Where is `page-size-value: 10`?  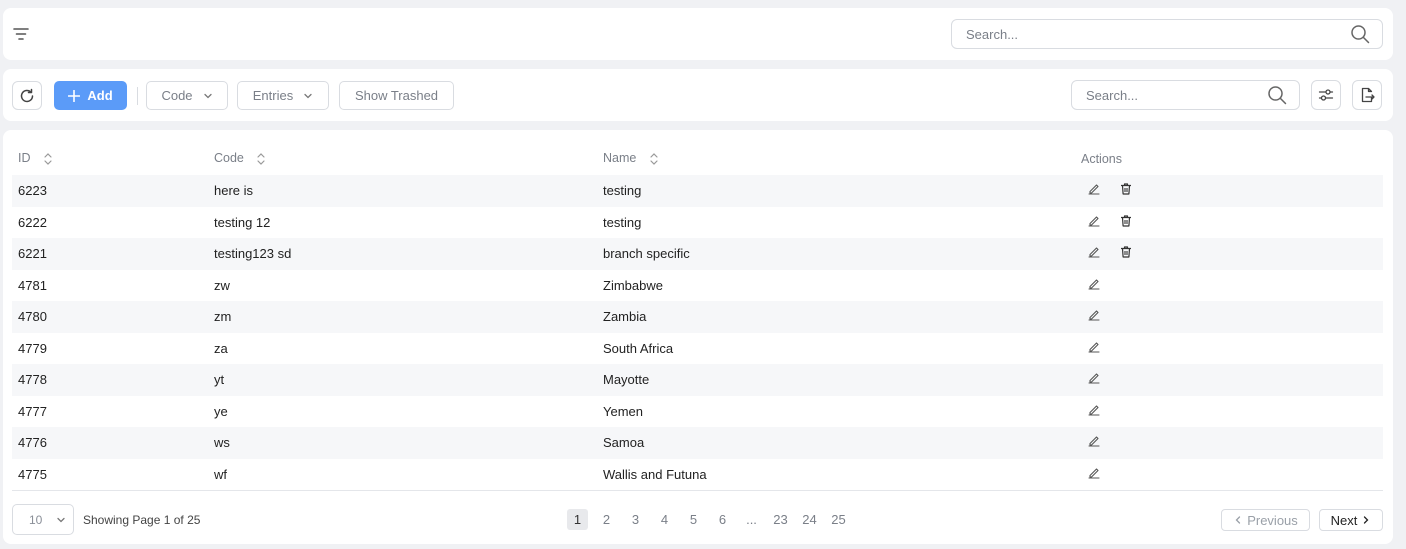
page-size-value: 10 is located at coordinates (36, 519).